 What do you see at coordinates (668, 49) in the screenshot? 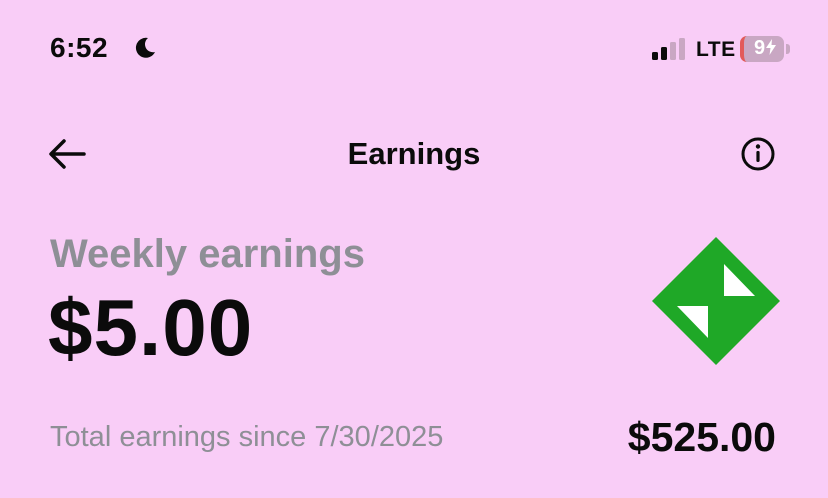
I see `signal-icon` at bounding box center [668, 49].